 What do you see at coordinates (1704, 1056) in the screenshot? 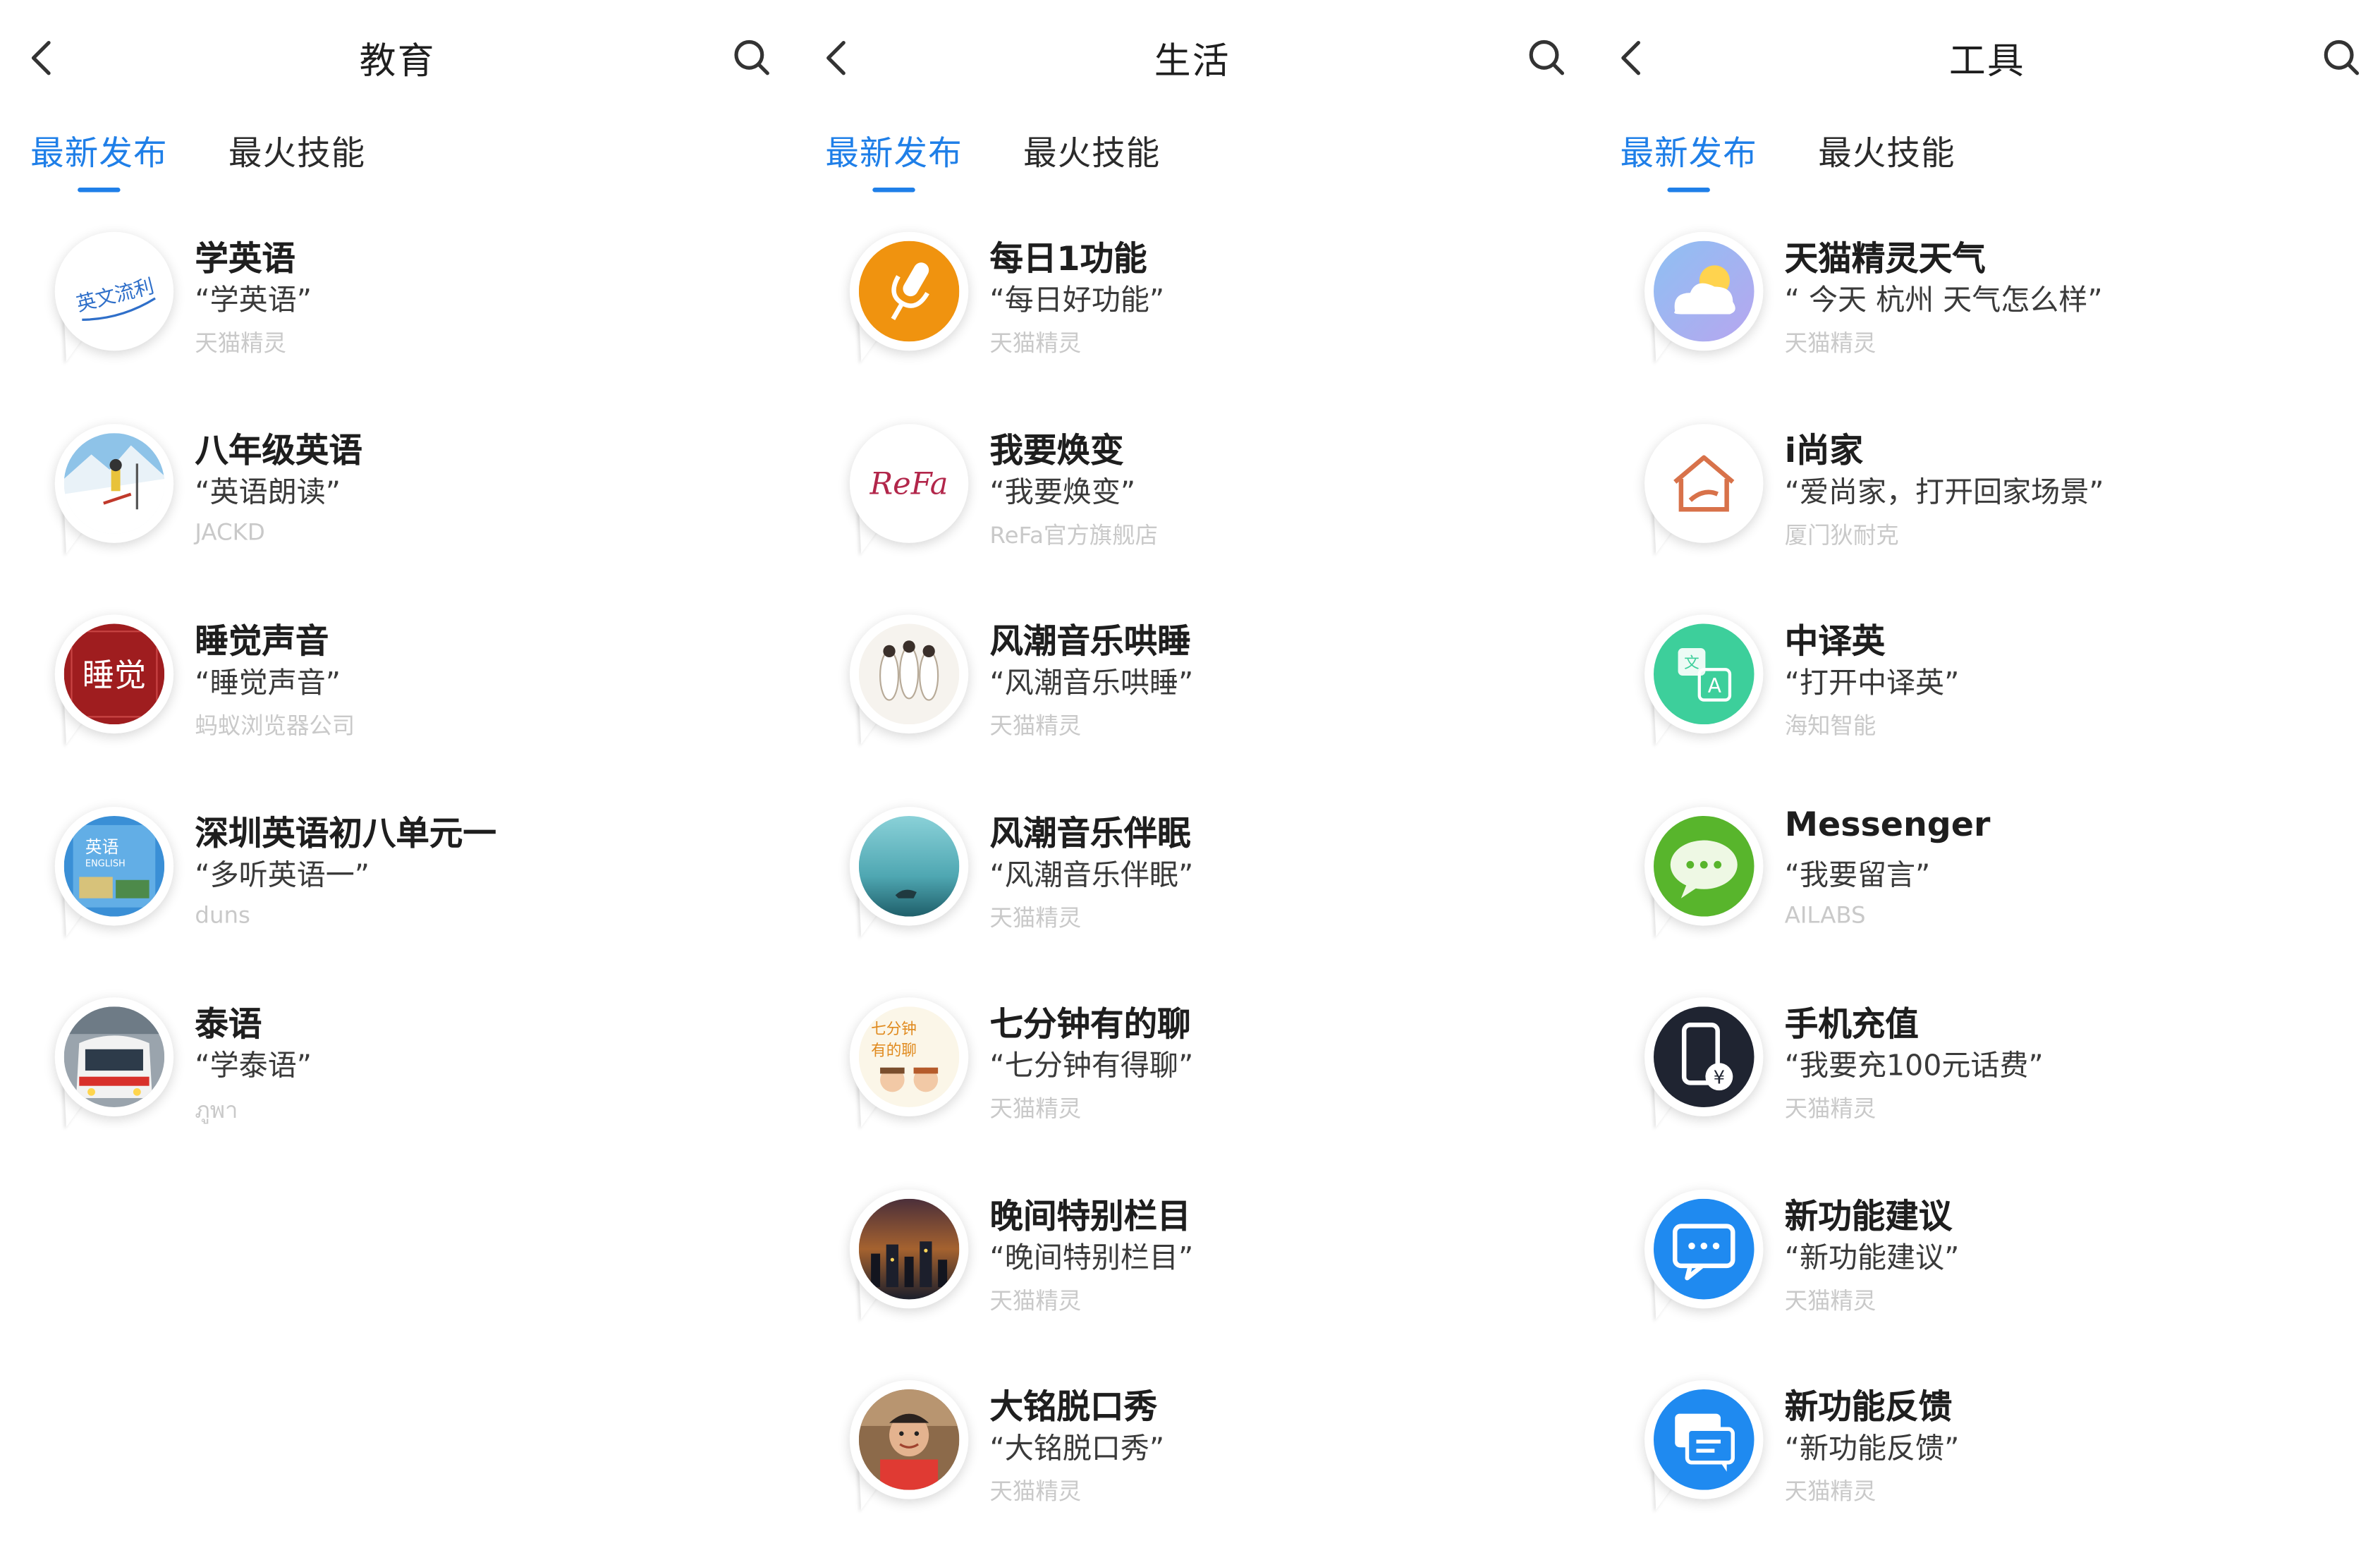
I see `phone-recharge-icon: ¥` at bounding box center [1704, 1056].